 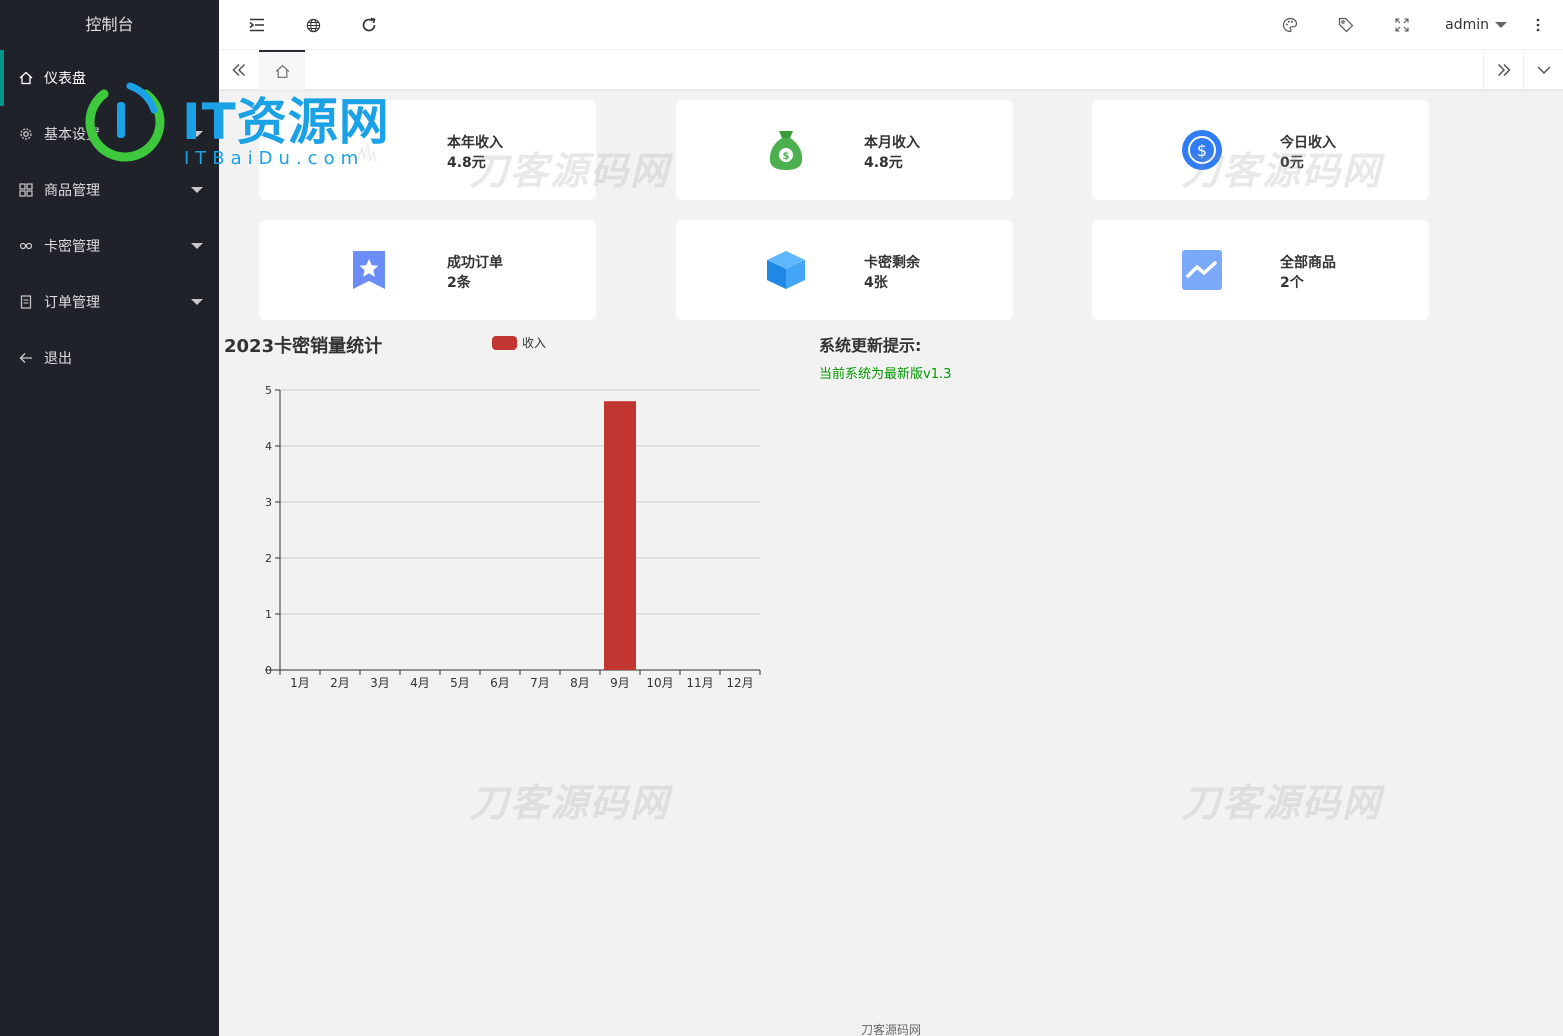 I want to click on stat-value: 2个, so click(x=1292, y=283).